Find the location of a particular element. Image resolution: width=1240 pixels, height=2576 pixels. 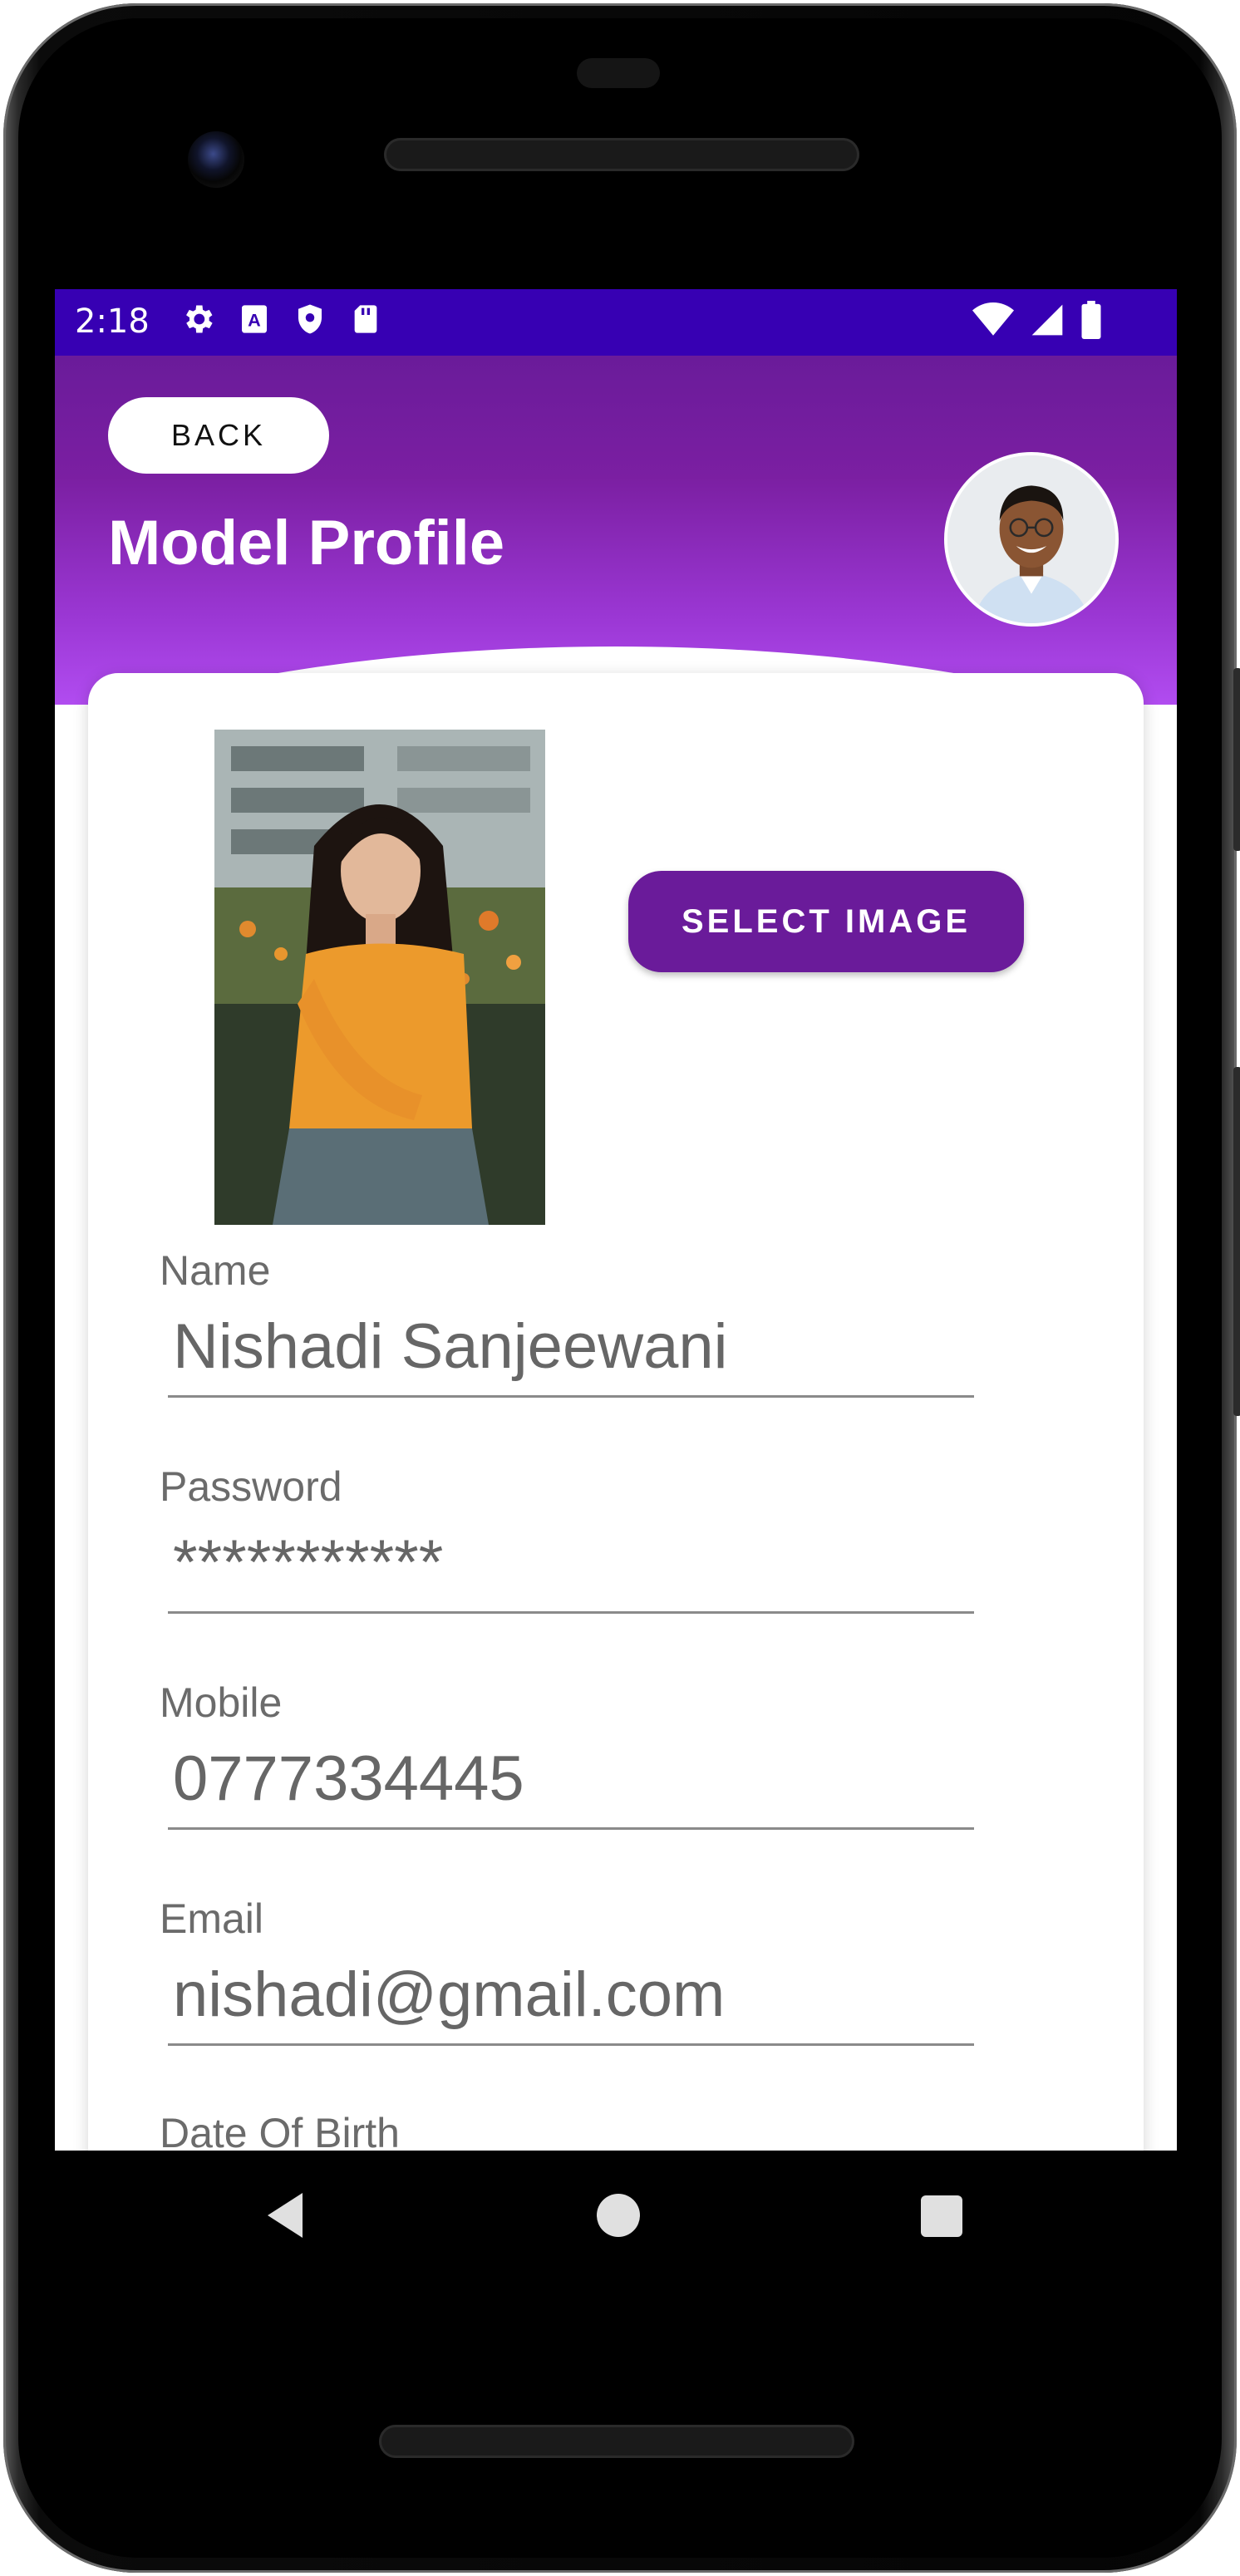

shield-icon is located at coordinates (310, 319).